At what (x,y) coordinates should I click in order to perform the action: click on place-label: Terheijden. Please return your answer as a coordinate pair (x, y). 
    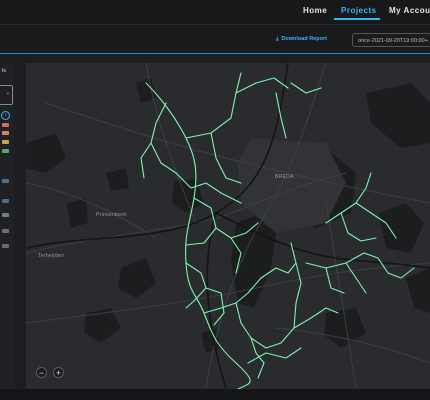
    Looking at the image, I should click on (51, 256).